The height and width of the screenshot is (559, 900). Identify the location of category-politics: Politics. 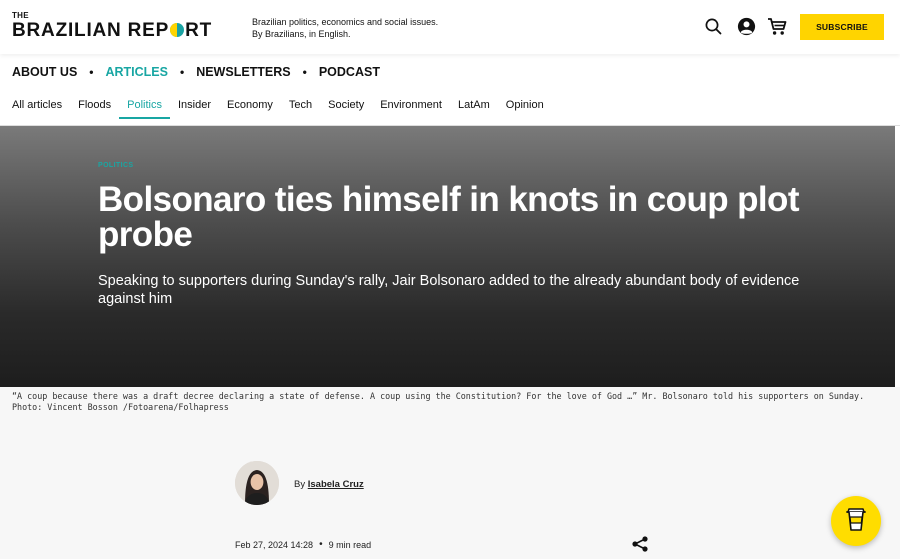
(144, 109).